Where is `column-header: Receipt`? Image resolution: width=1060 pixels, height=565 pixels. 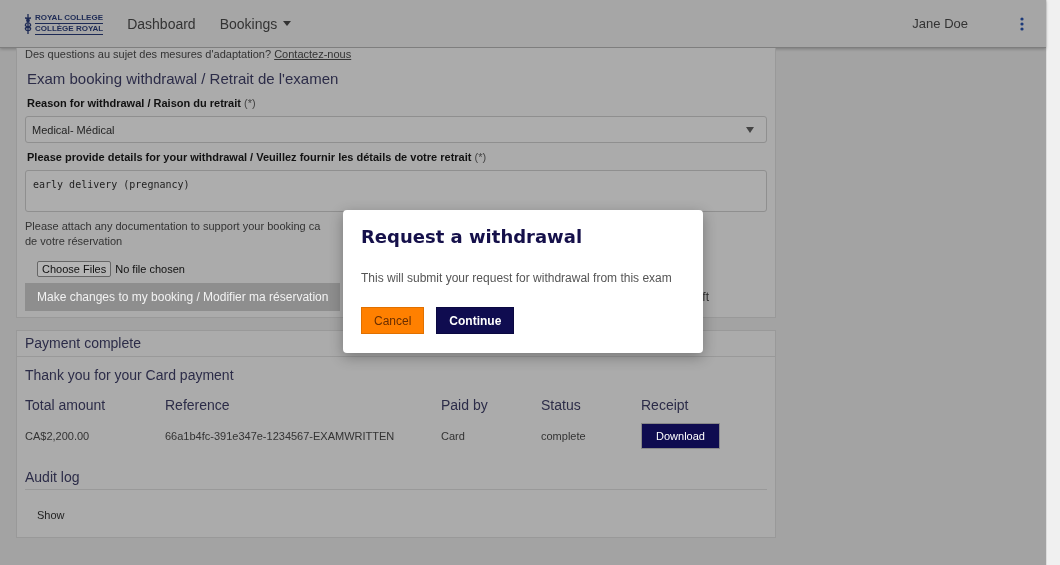 column-header: Receipt is located at coordinates (665, 405).